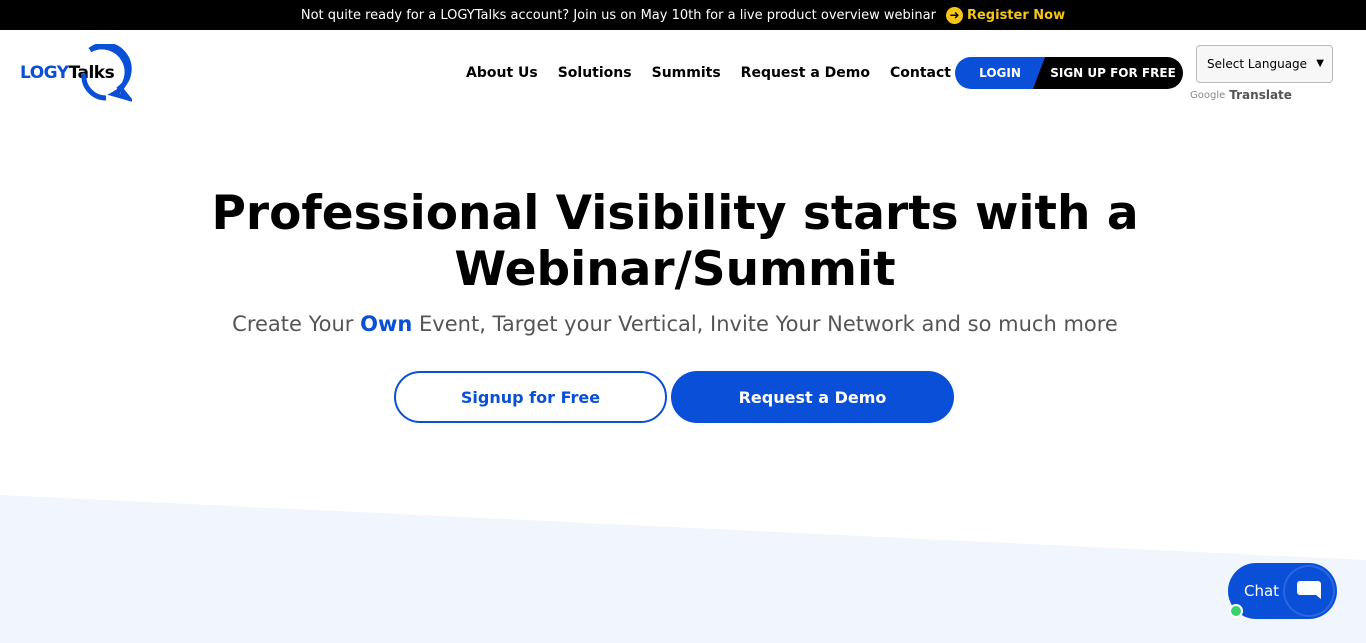 The image size is (1366, 643). Describe the element at coordinates (1016, 15) in the screenshot. I see `register-now-label: Register Now` at that location.